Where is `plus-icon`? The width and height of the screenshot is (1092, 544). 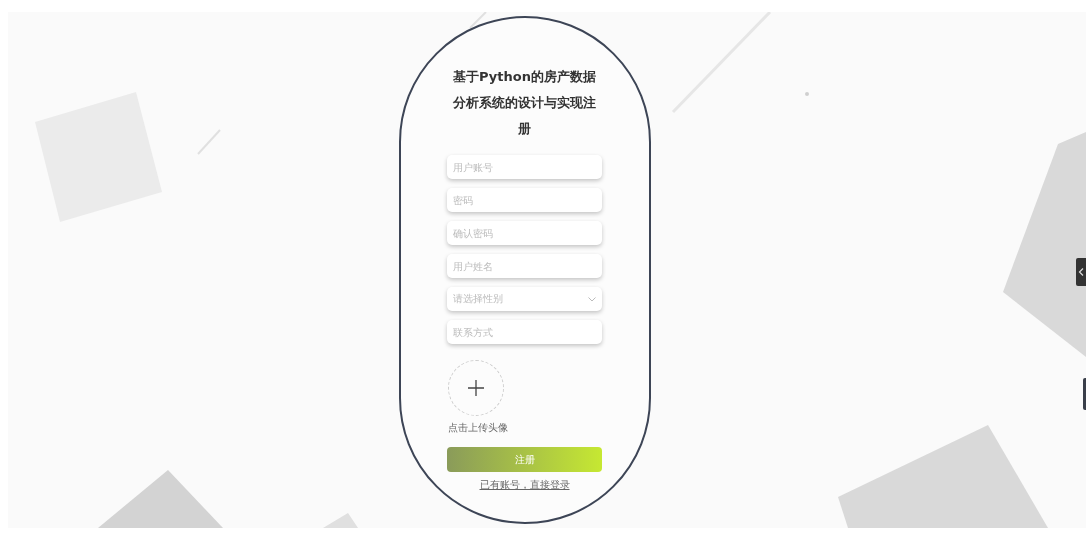 plus-icon is located at coordinates (475, 388).